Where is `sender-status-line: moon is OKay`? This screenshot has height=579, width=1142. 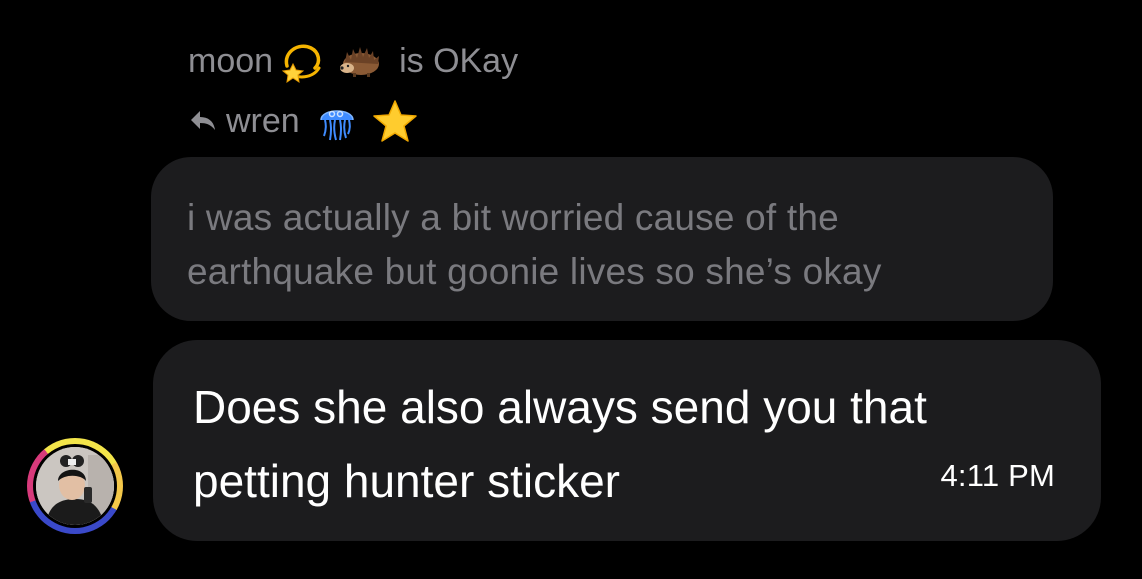
sender-status-line: moon is OKay is located at coordinates (353, 61).